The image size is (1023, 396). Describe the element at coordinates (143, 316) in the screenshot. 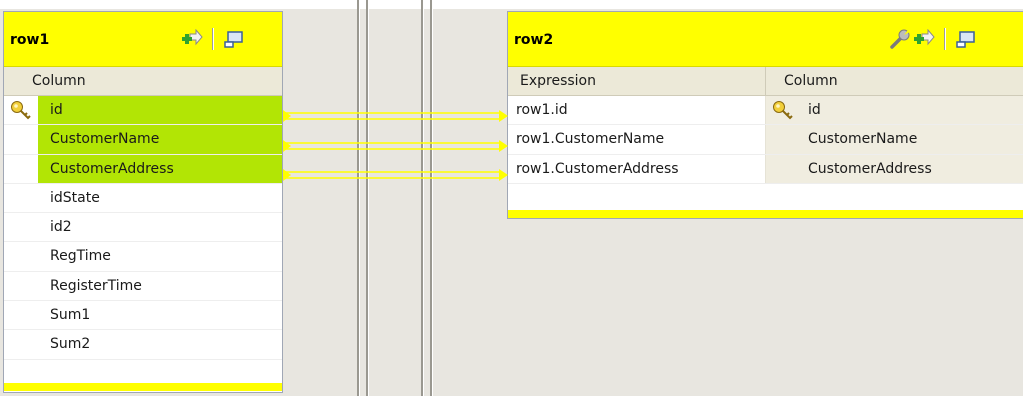

I see `table-row: Sum1` at that location.